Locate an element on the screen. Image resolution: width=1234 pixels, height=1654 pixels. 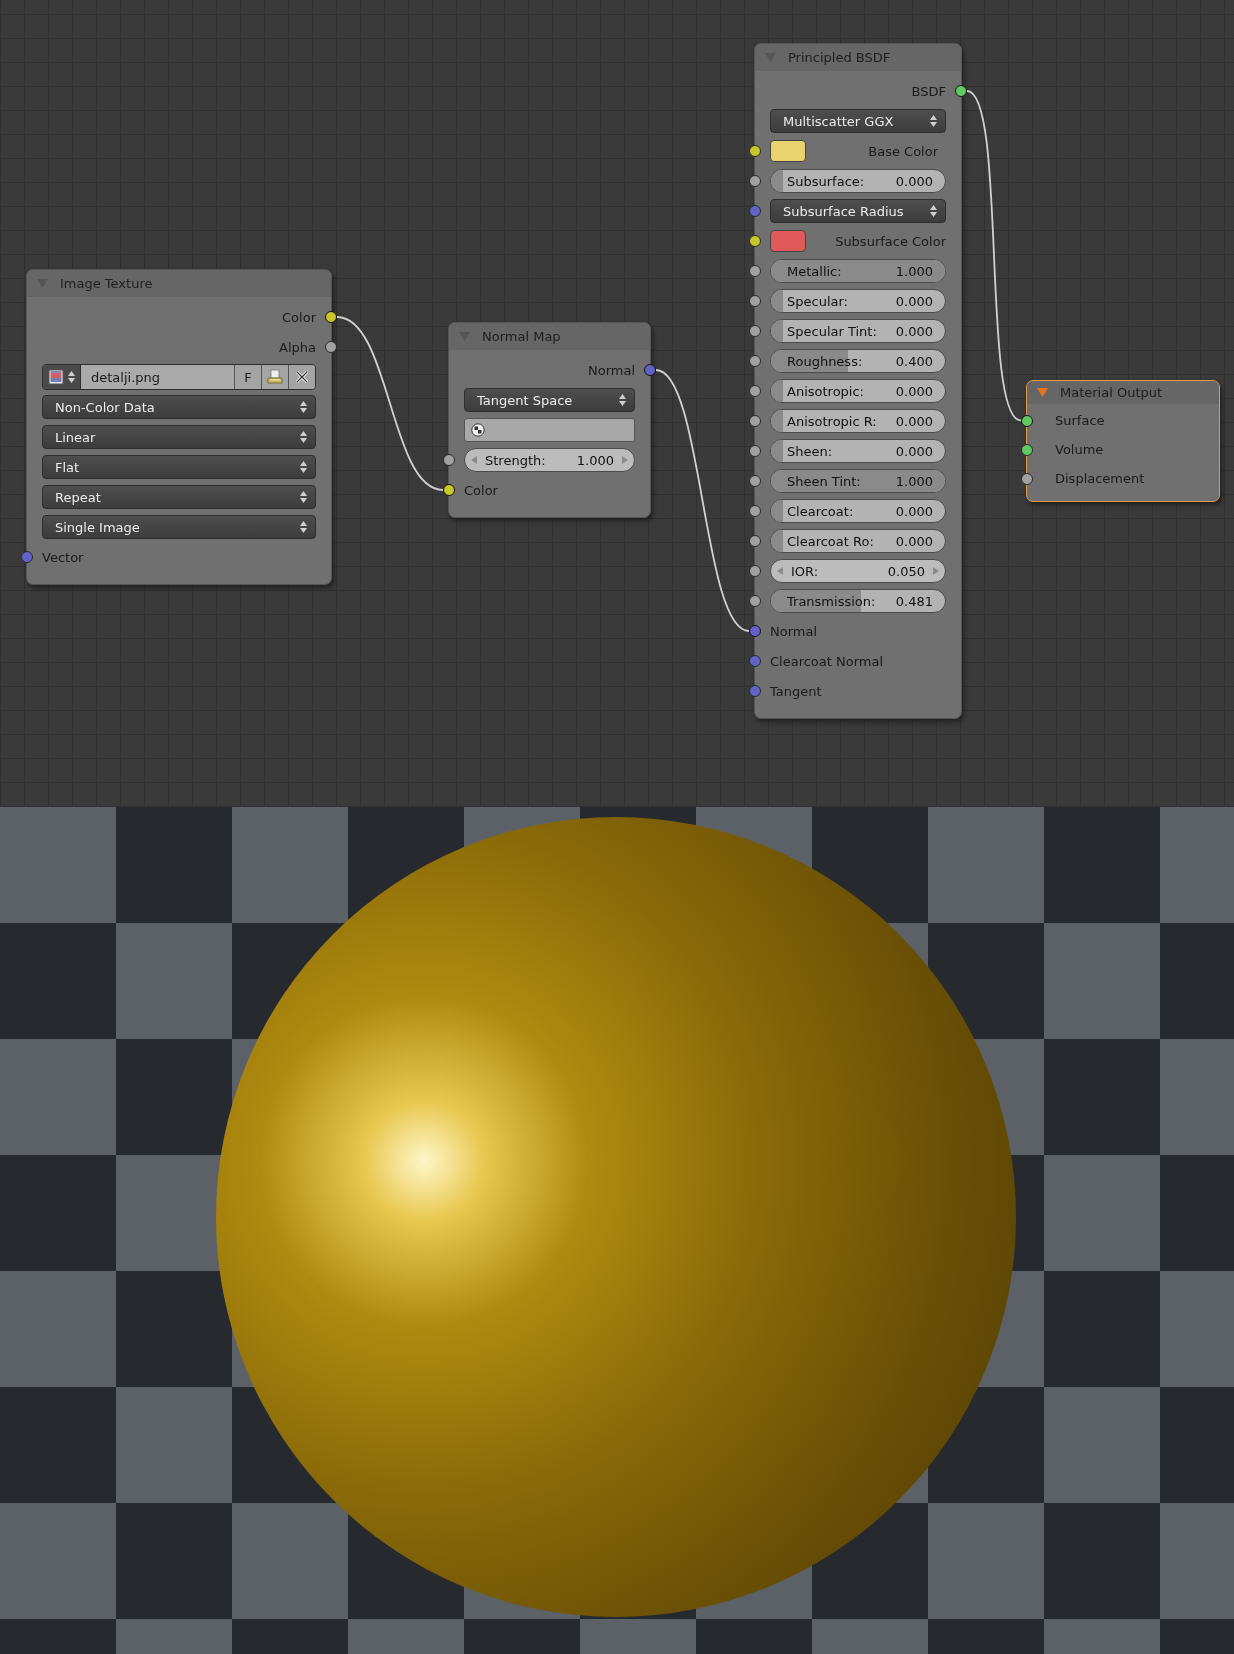
dropdown-menu: Linear is located at coordinates (179, 437).